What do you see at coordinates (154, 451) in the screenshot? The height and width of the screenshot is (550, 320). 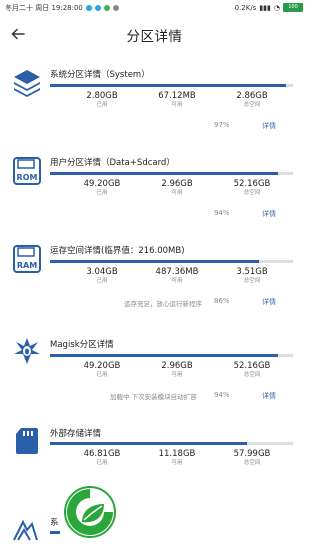 I see `section-external: 外部存储详情 46.81GB 已用 11.18GB 可用 57.99GB 总空间` at bounding box center [154, 451].